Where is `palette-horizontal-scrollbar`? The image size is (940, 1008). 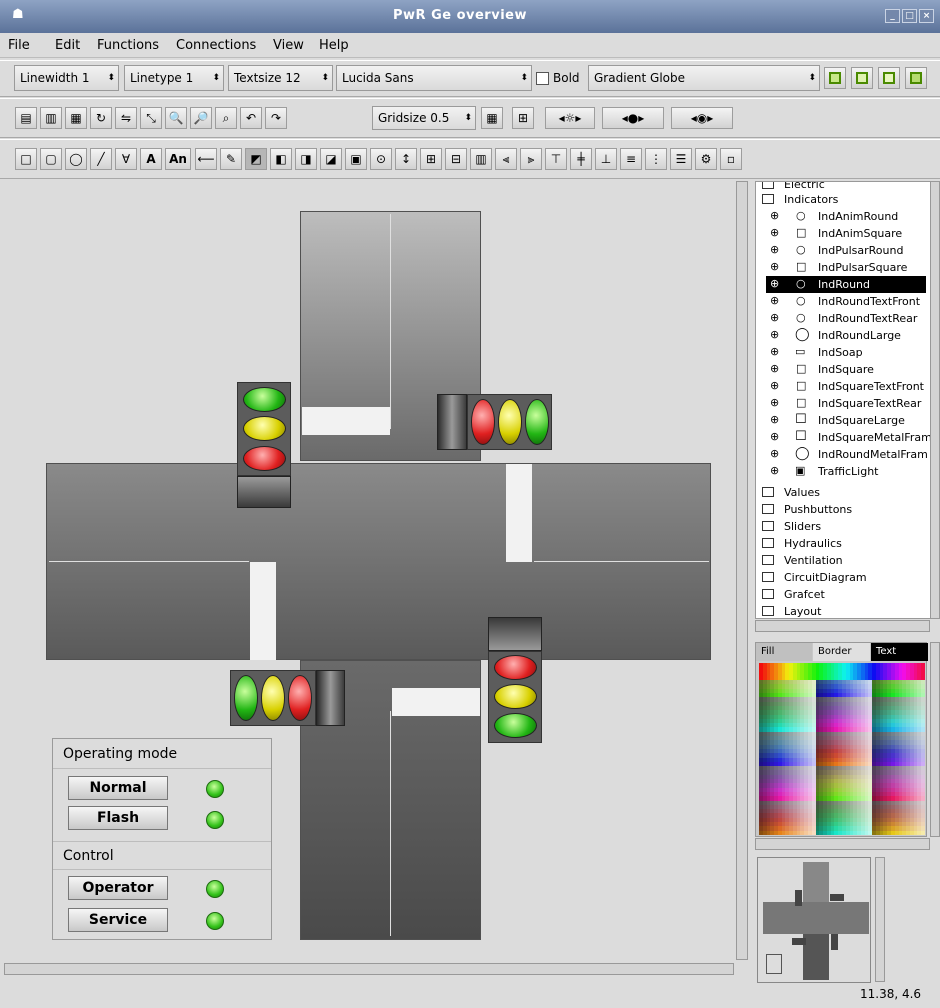
palette-horizontal-scrollbar is located at coordinates (842, 844).